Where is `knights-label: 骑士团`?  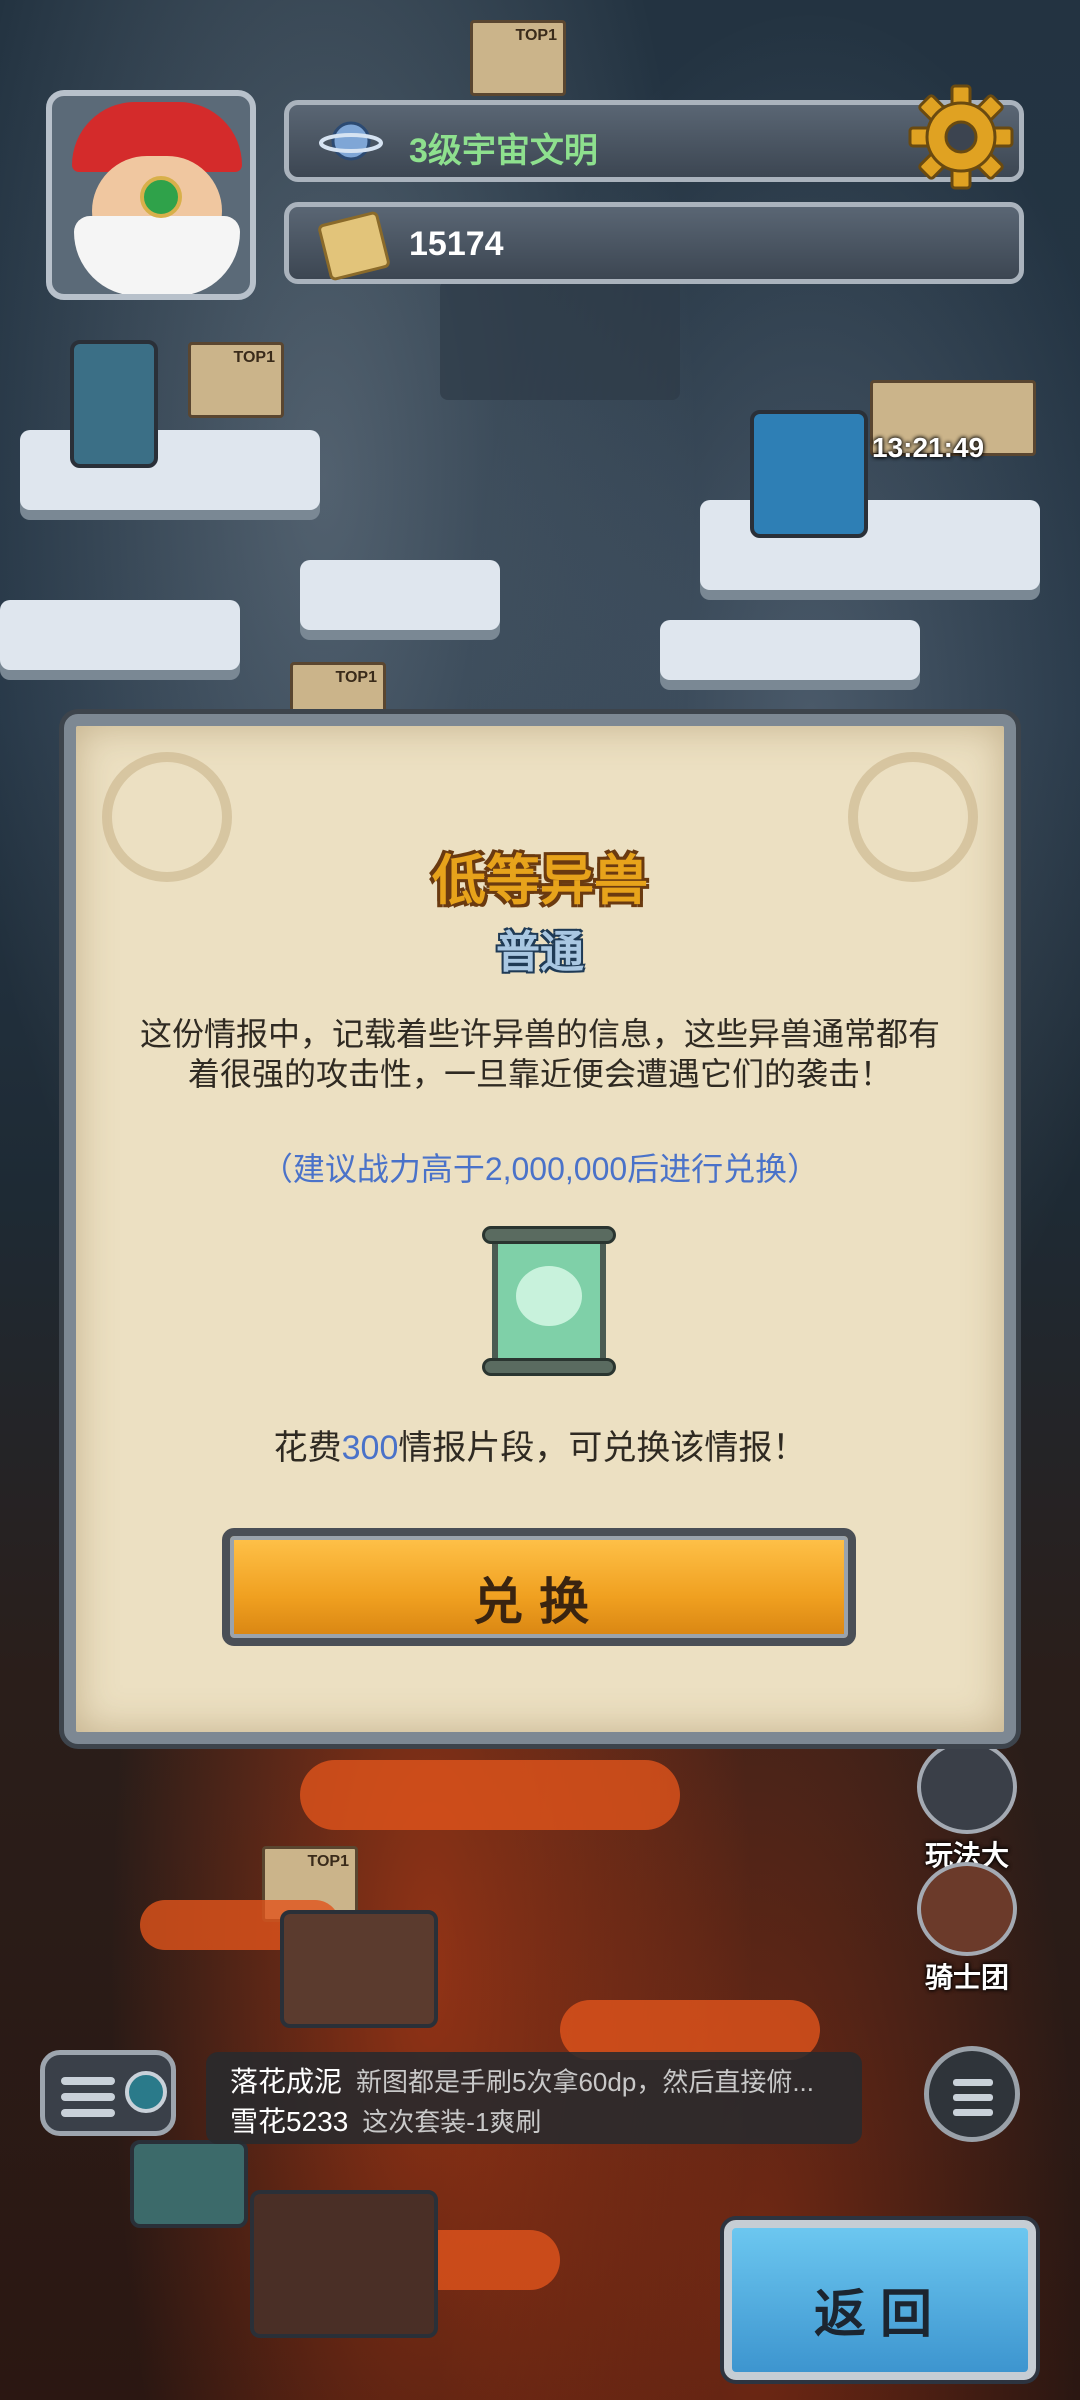 knights-label: 骑士团 is located at coordinates (966, 1977).